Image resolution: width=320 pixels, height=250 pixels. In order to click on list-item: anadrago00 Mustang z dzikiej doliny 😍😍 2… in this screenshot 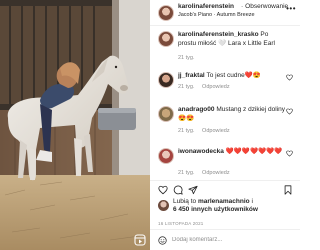, I will do `click(225, 123)`.